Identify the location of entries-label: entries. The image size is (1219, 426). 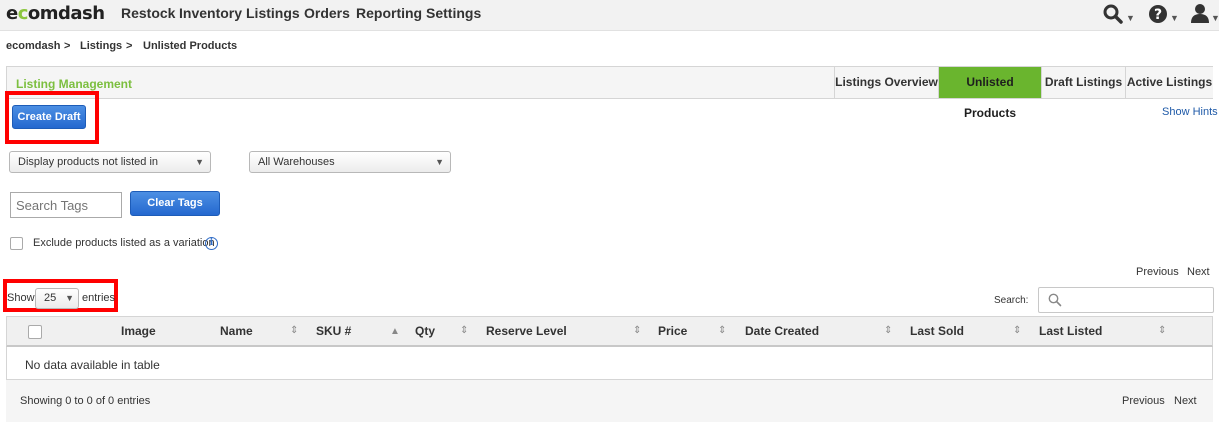
(99, 298).